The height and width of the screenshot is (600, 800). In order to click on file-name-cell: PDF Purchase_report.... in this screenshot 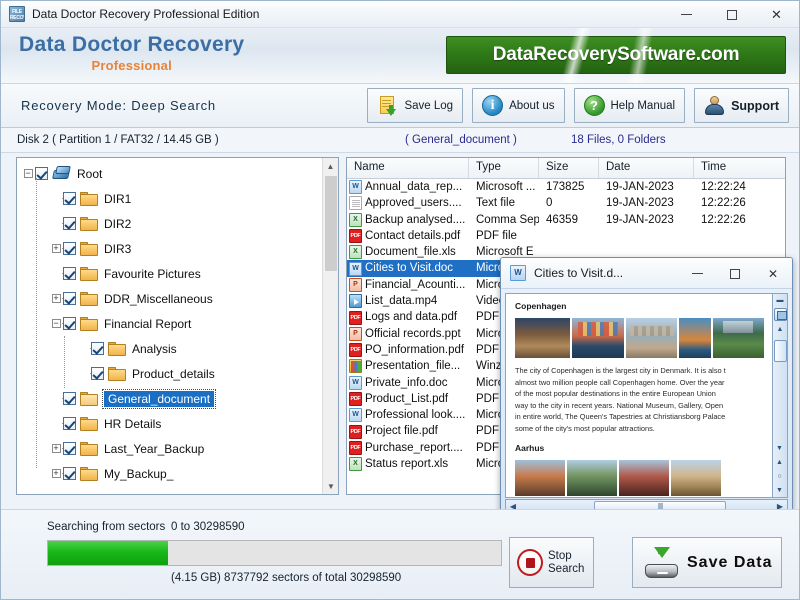, I will do `click(408, 448)`.